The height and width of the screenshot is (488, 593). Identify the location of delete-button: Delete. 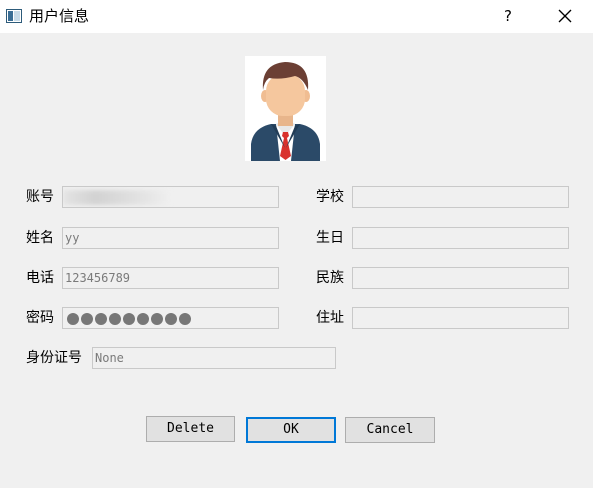
(190, 429).